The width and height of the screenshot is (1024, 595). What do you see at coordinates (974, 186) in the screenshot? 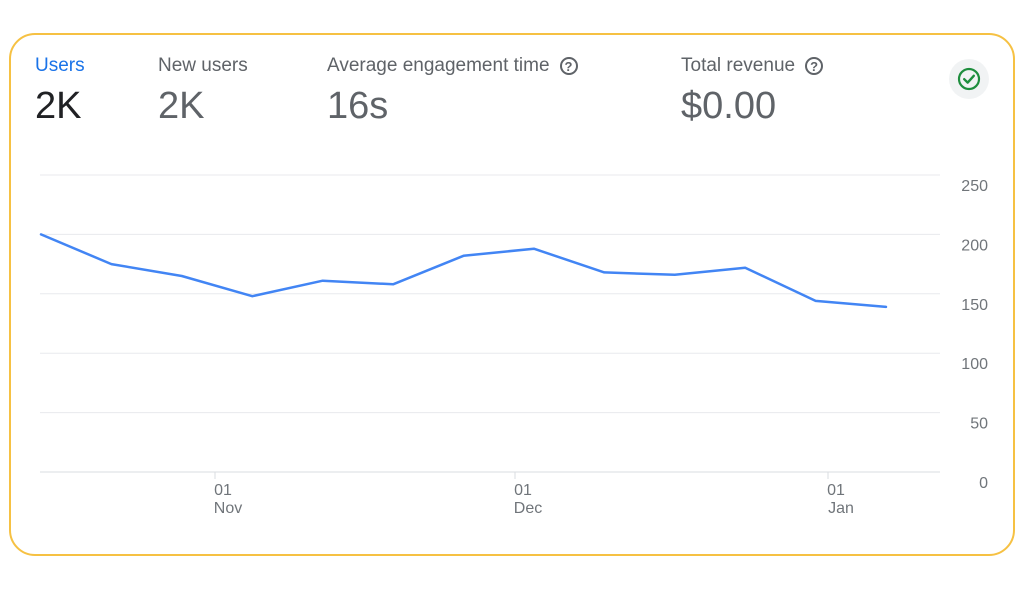
I see `y-tick-label: 250` at bounding box center [974, 186].